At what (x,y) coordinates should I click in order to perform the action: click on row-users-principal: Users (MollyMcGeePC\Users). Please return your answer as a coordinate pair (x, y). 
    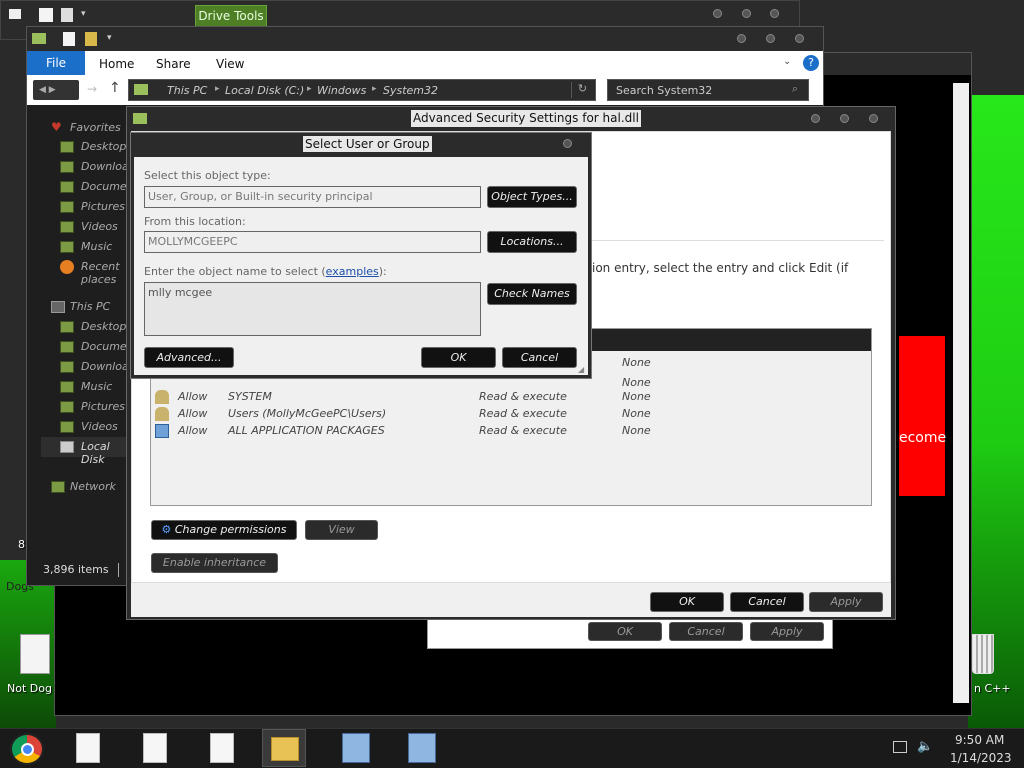
    Looking at the image, I should click on (307, 413).